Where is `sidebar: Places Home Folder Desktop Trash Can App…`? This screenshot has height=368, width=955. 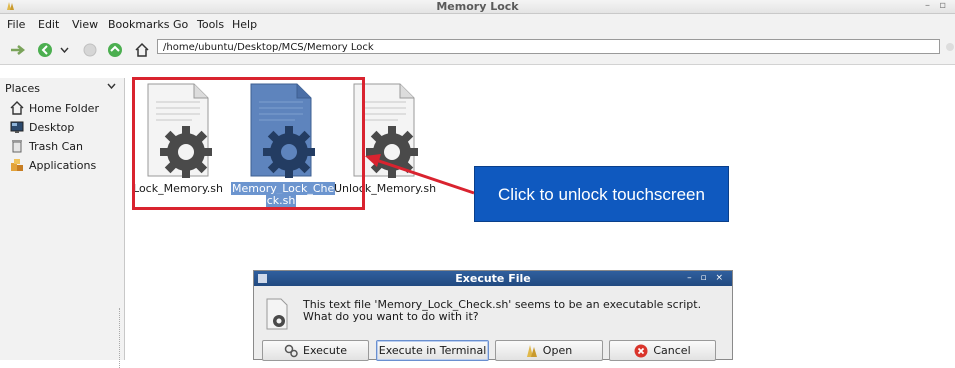
sidebar: Places Home Folder Desktop Trash Can App… is located at coordinates (62, 223).